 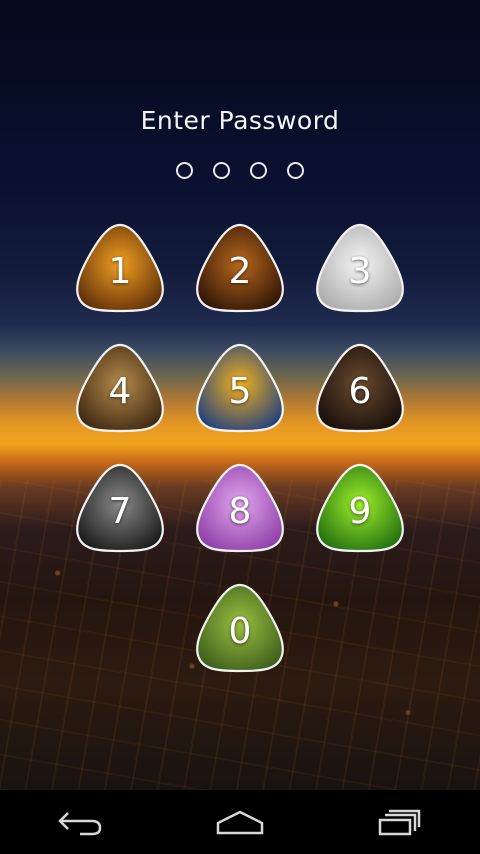 I want to click on key-7: 7, so click(x=120, y=508).